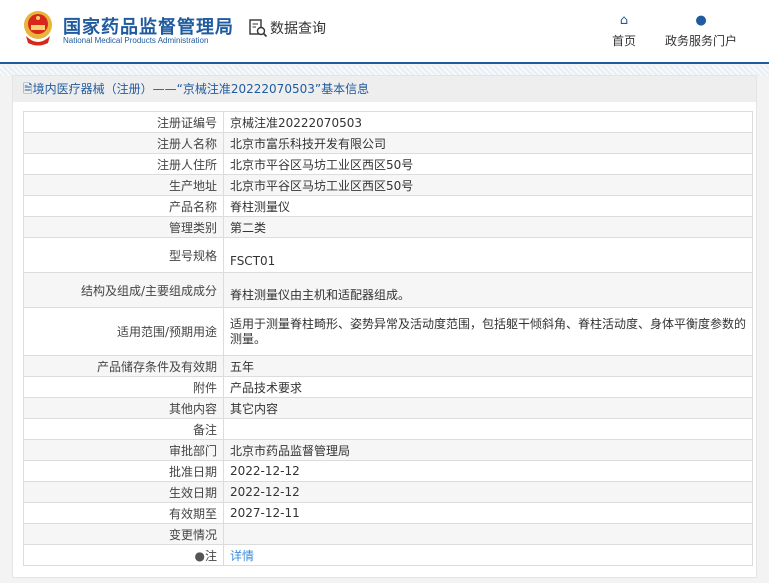  I want to click on table-row: 生产地址 北京市平谷区马坊工业区西区50号, so click(388, 185).